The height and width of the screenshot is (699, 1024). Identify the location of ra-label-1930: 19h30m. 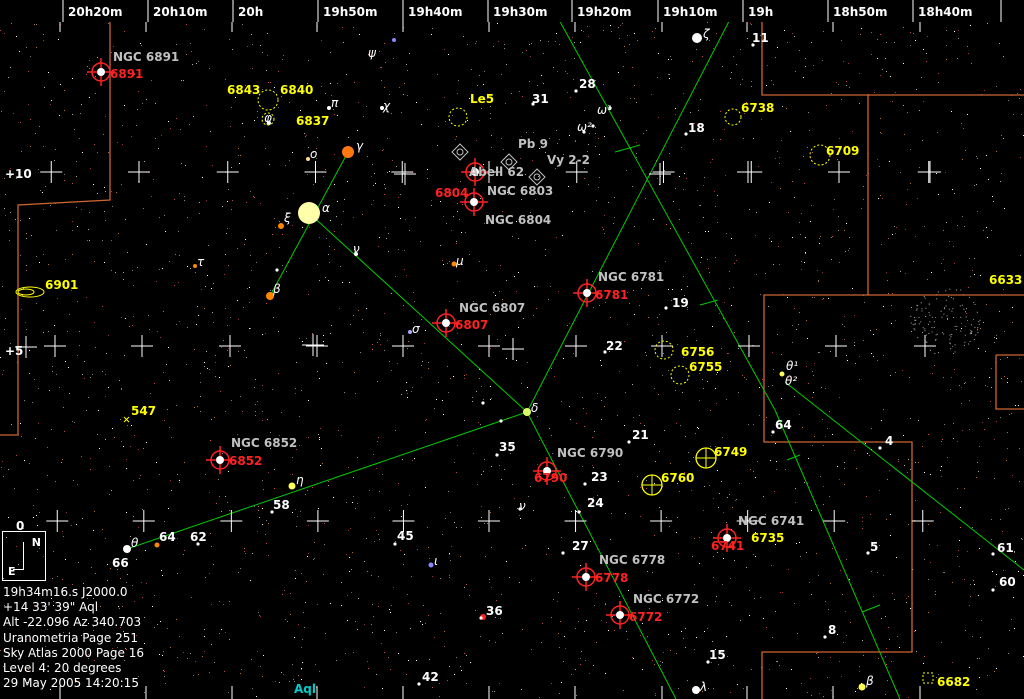
(520, 12).